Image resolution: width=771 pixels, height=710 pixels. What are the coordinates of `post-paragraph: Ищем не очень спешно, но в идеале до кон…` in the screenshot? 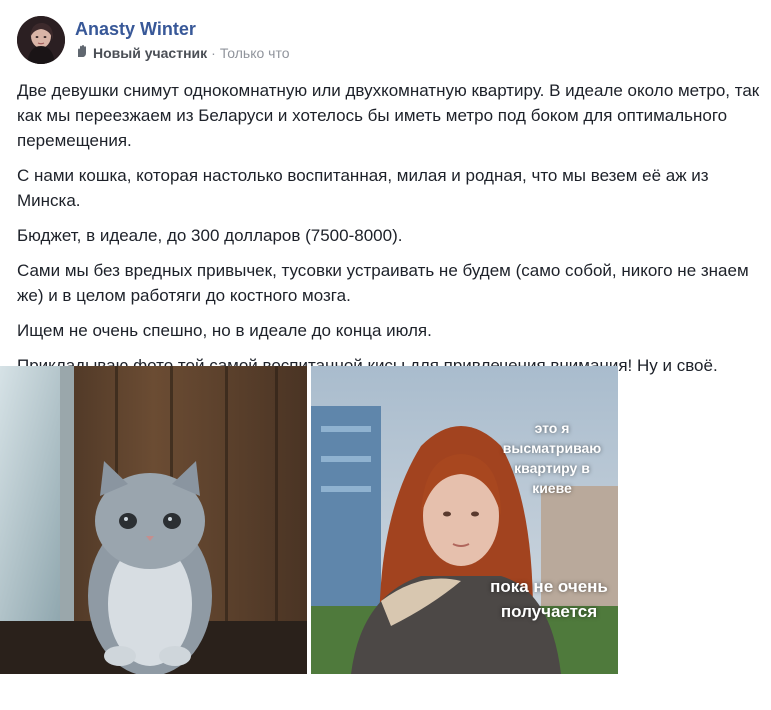 It's located at (224, 330).